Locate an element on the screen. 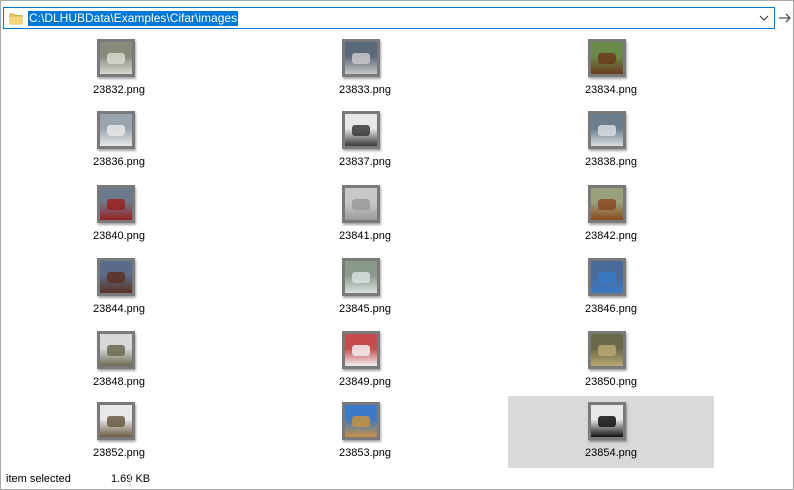 The height and width of the screenshot is (490, 794). file-name: 23852.png is located at coordinates (119, 453).